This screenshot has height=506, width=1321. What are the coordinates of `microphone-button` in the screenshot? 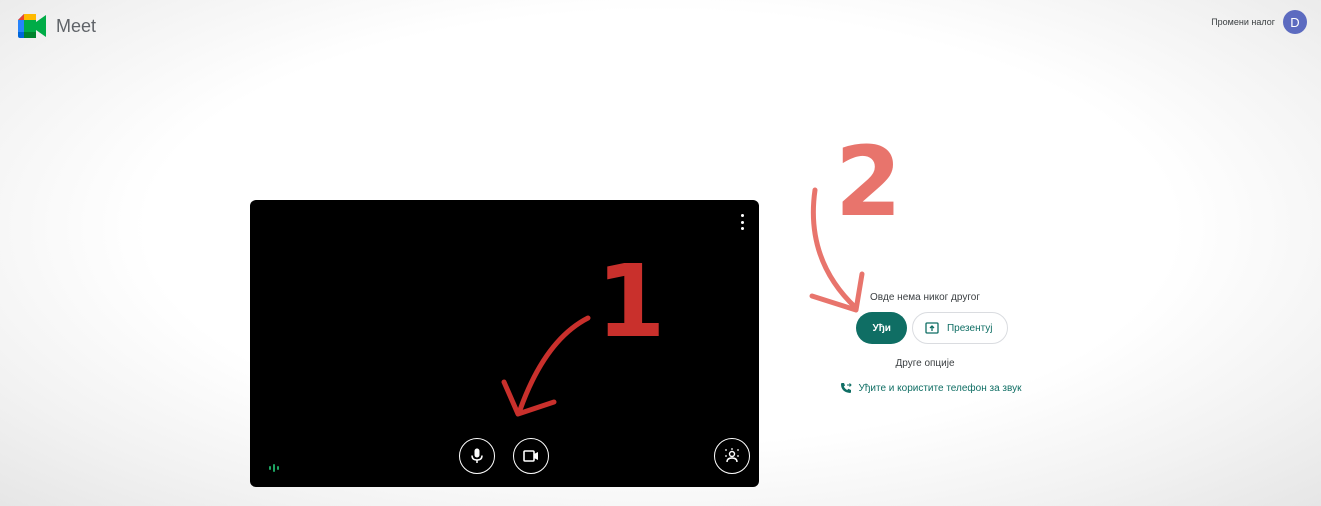 It's located at (477, 456).